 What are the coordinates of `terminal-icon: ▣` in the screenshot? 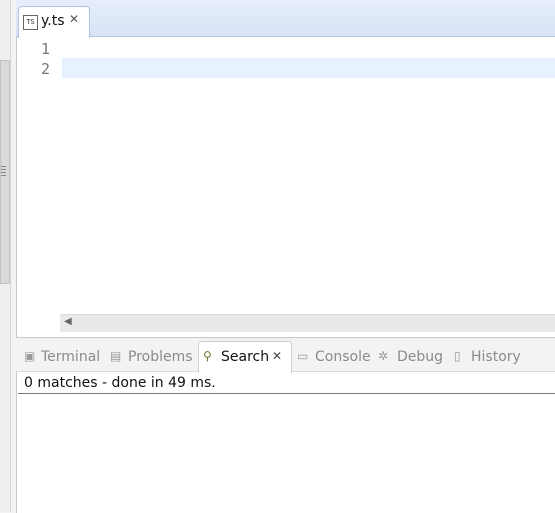 It's located at (30, 356).